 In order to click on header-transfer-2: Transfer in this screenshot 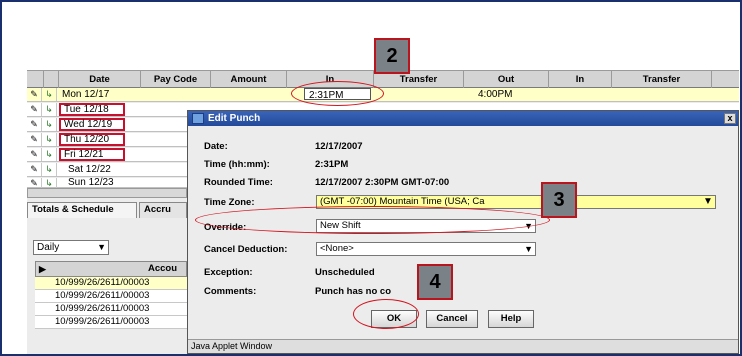, I will do `click(662, 79)`.